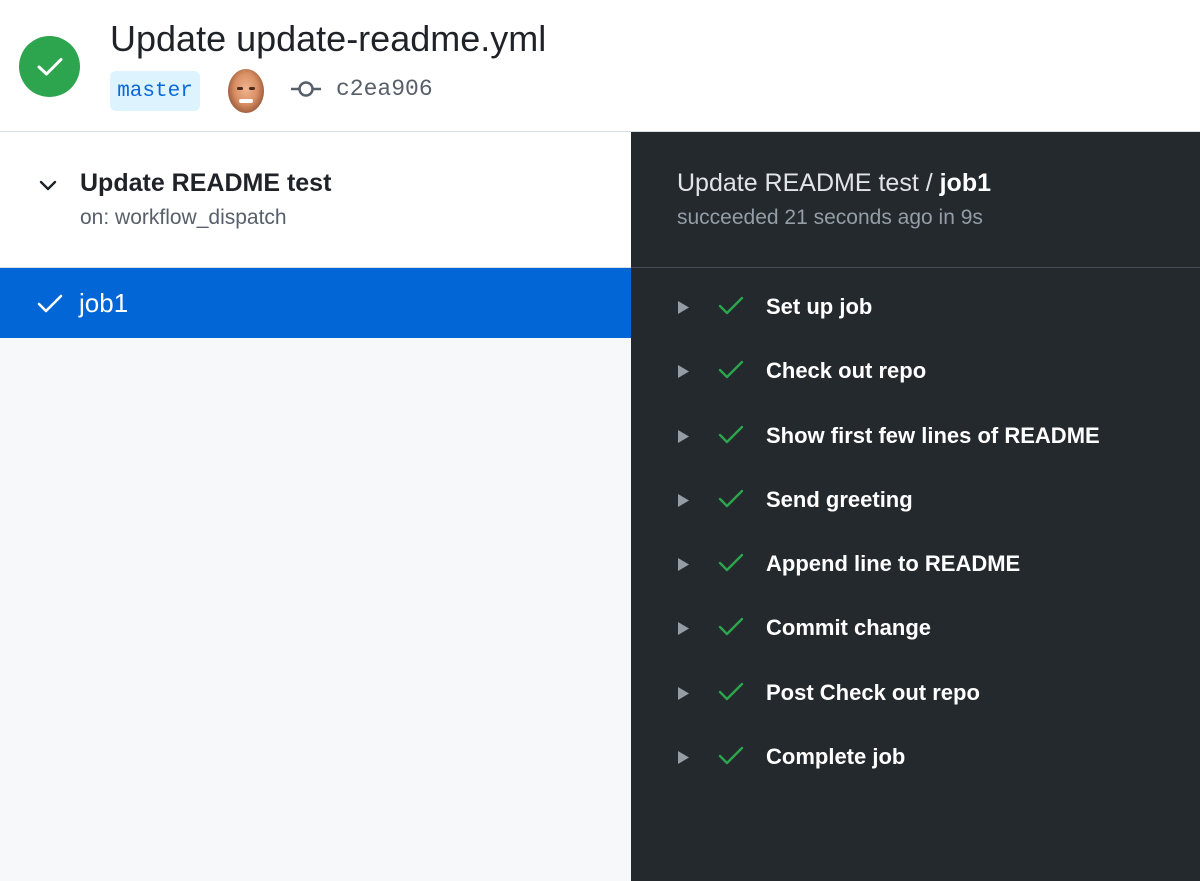 The width and height of the screenshot is (1200, 881). What do you see at coordinates (839, 499) in the screenshot?
I see `step-label: Send greeting` at bounding box center [839, 499].